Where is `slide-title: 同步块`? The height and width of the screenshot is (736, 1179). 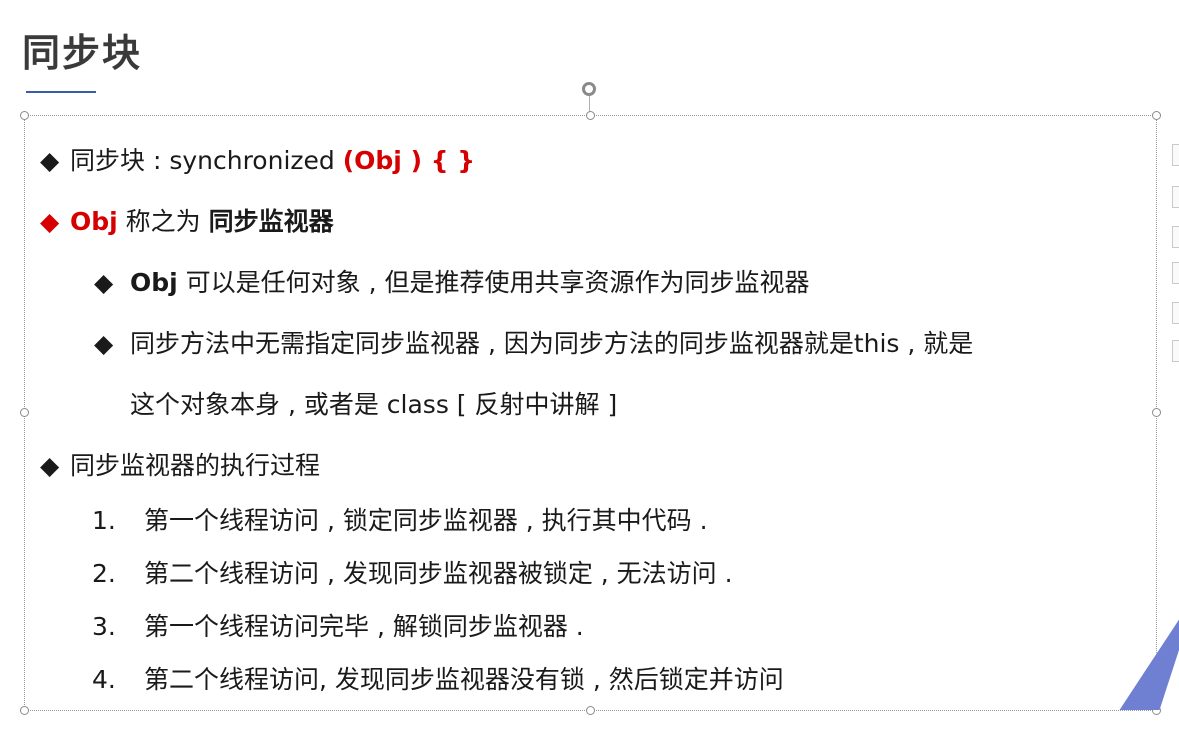
slide-title: 同步块 is located at coordinates (82, 53).